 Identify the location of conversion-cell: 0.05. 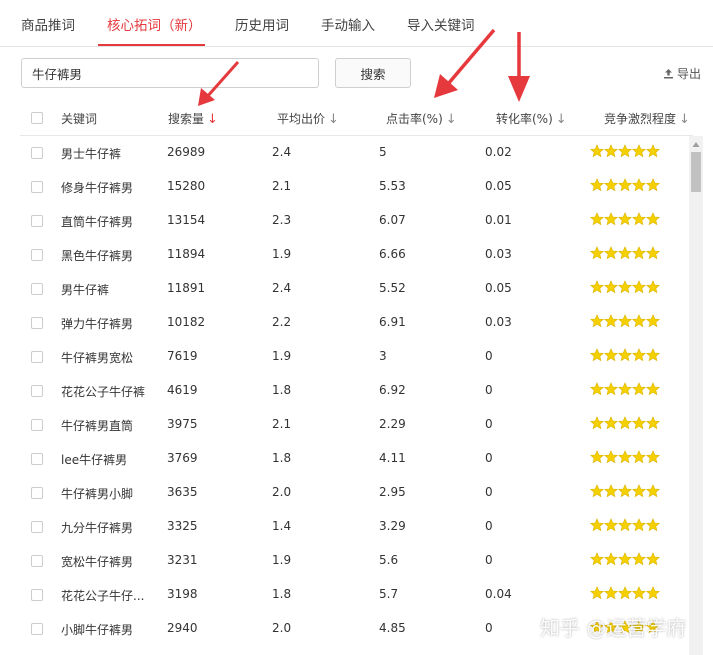
(498, 288).